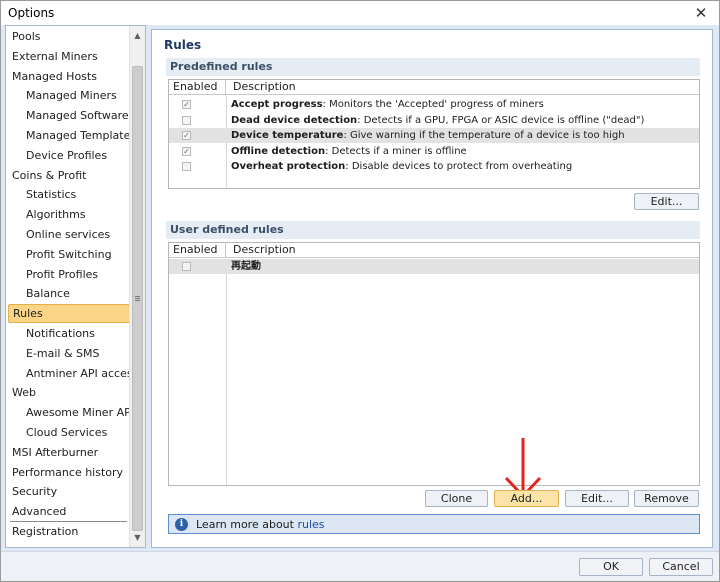  Describe the element at coordinates (287, 136) in the screenshot. I see `rule-name: Device temperature` at that location.